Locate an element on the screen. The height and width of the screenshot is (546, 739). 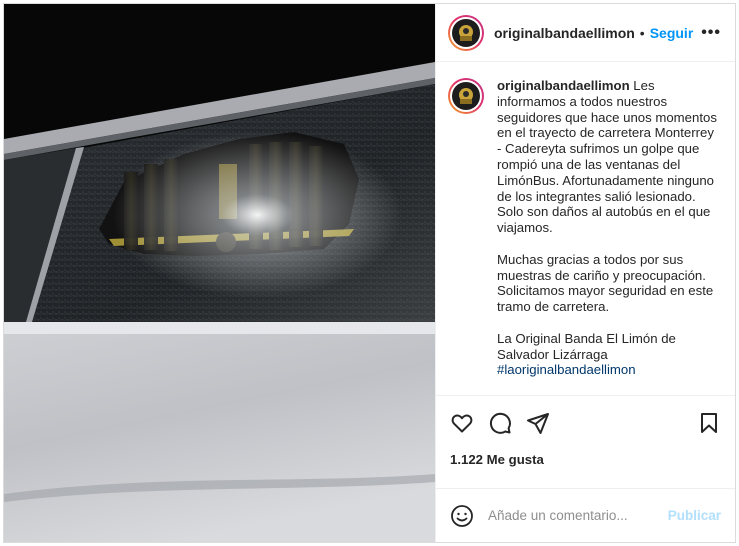
post-actions: 1.122 Me gusta is located at coordinates (585, 431).